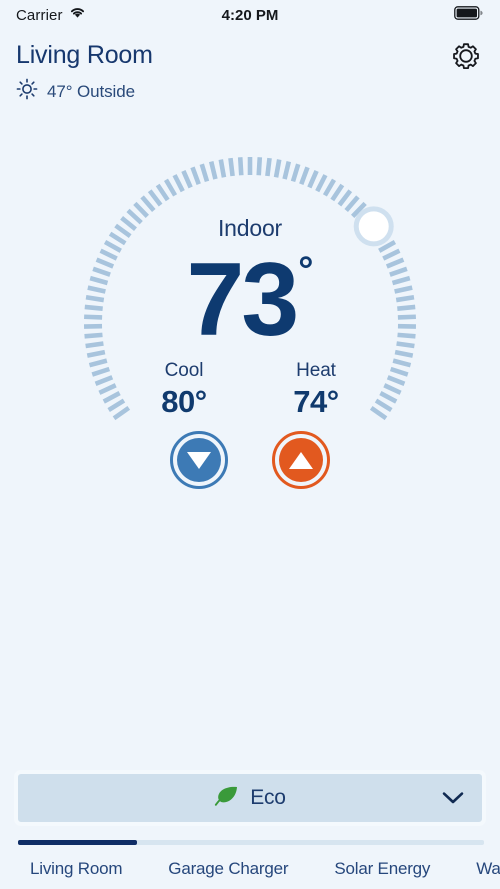  I want to click on heat-setpoint: Heat 74°, so click(316, 390).